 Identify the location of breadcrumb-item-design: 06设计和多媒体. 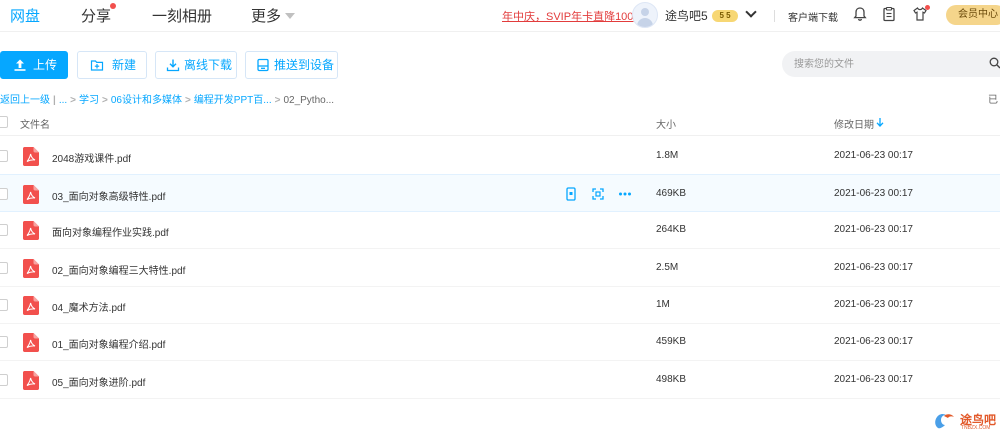
(146, 100).